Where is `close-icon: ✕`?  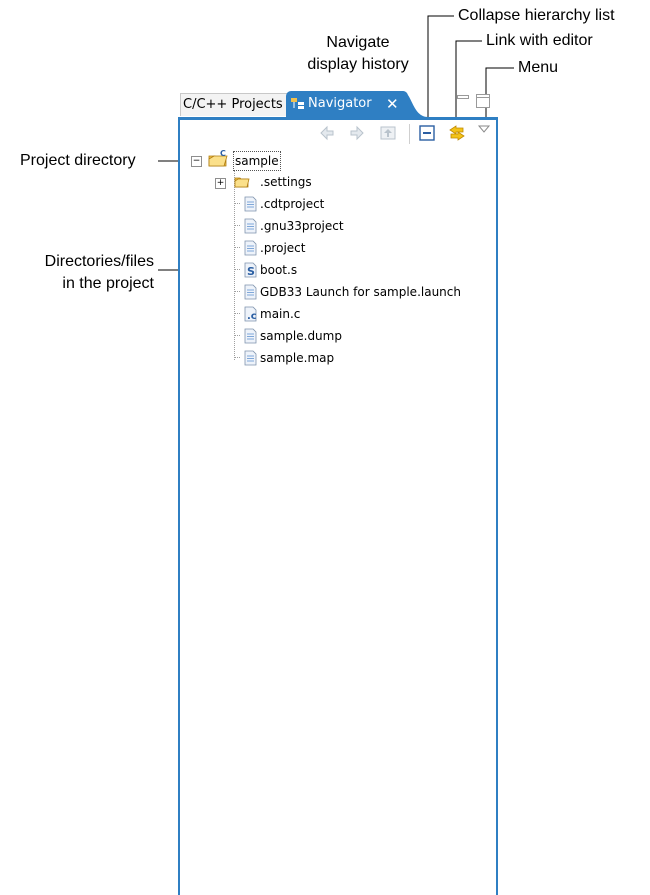 close-icon: ✕ is located at coordinates (392, 104).